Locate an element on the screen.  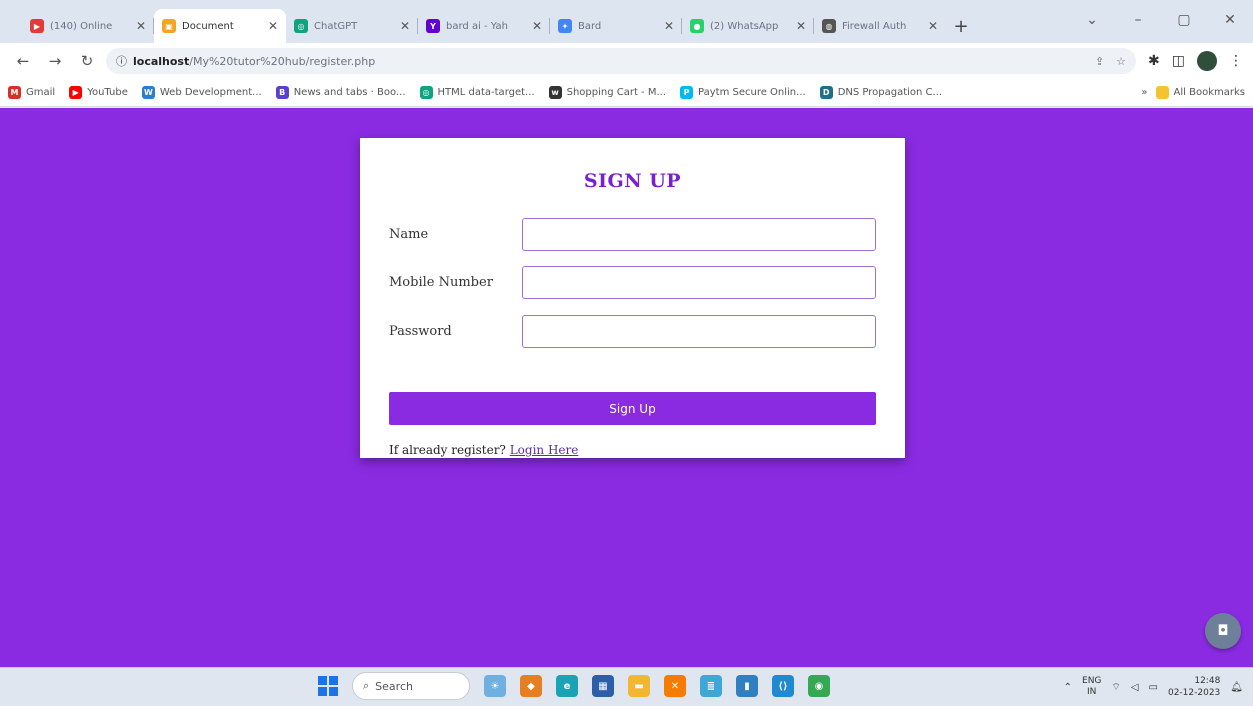
clock: 12:48 02-12-2023 is located at coordinates (1194, 687).